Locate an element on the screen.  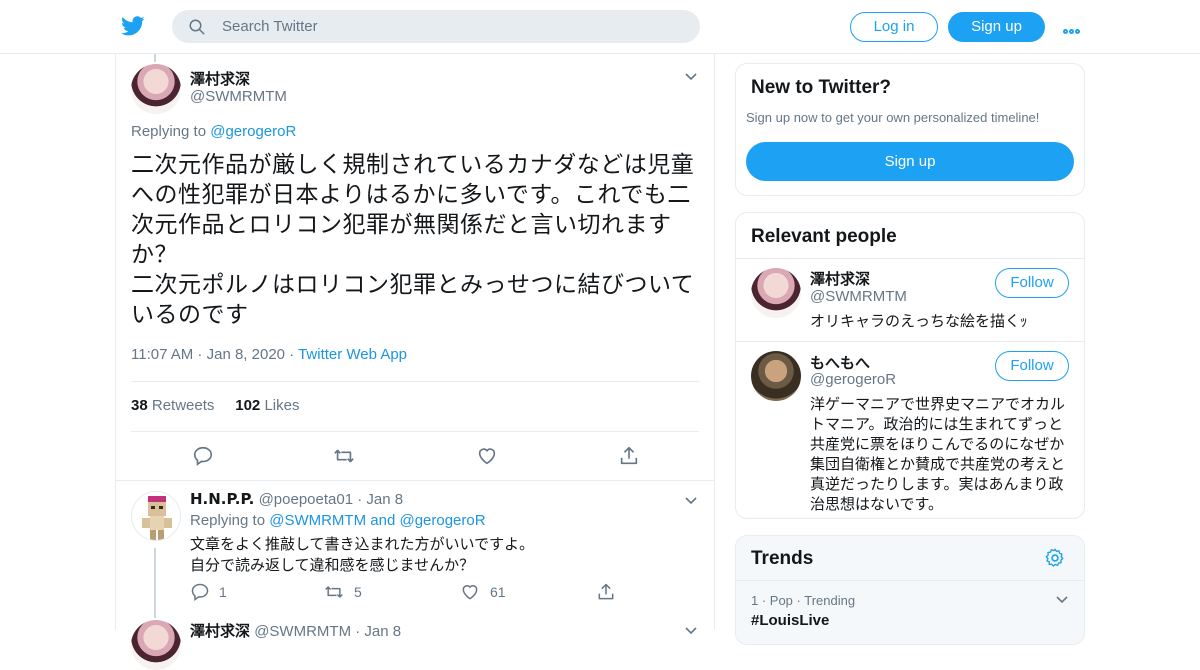
search-bar is located at coordinates (436, 26).